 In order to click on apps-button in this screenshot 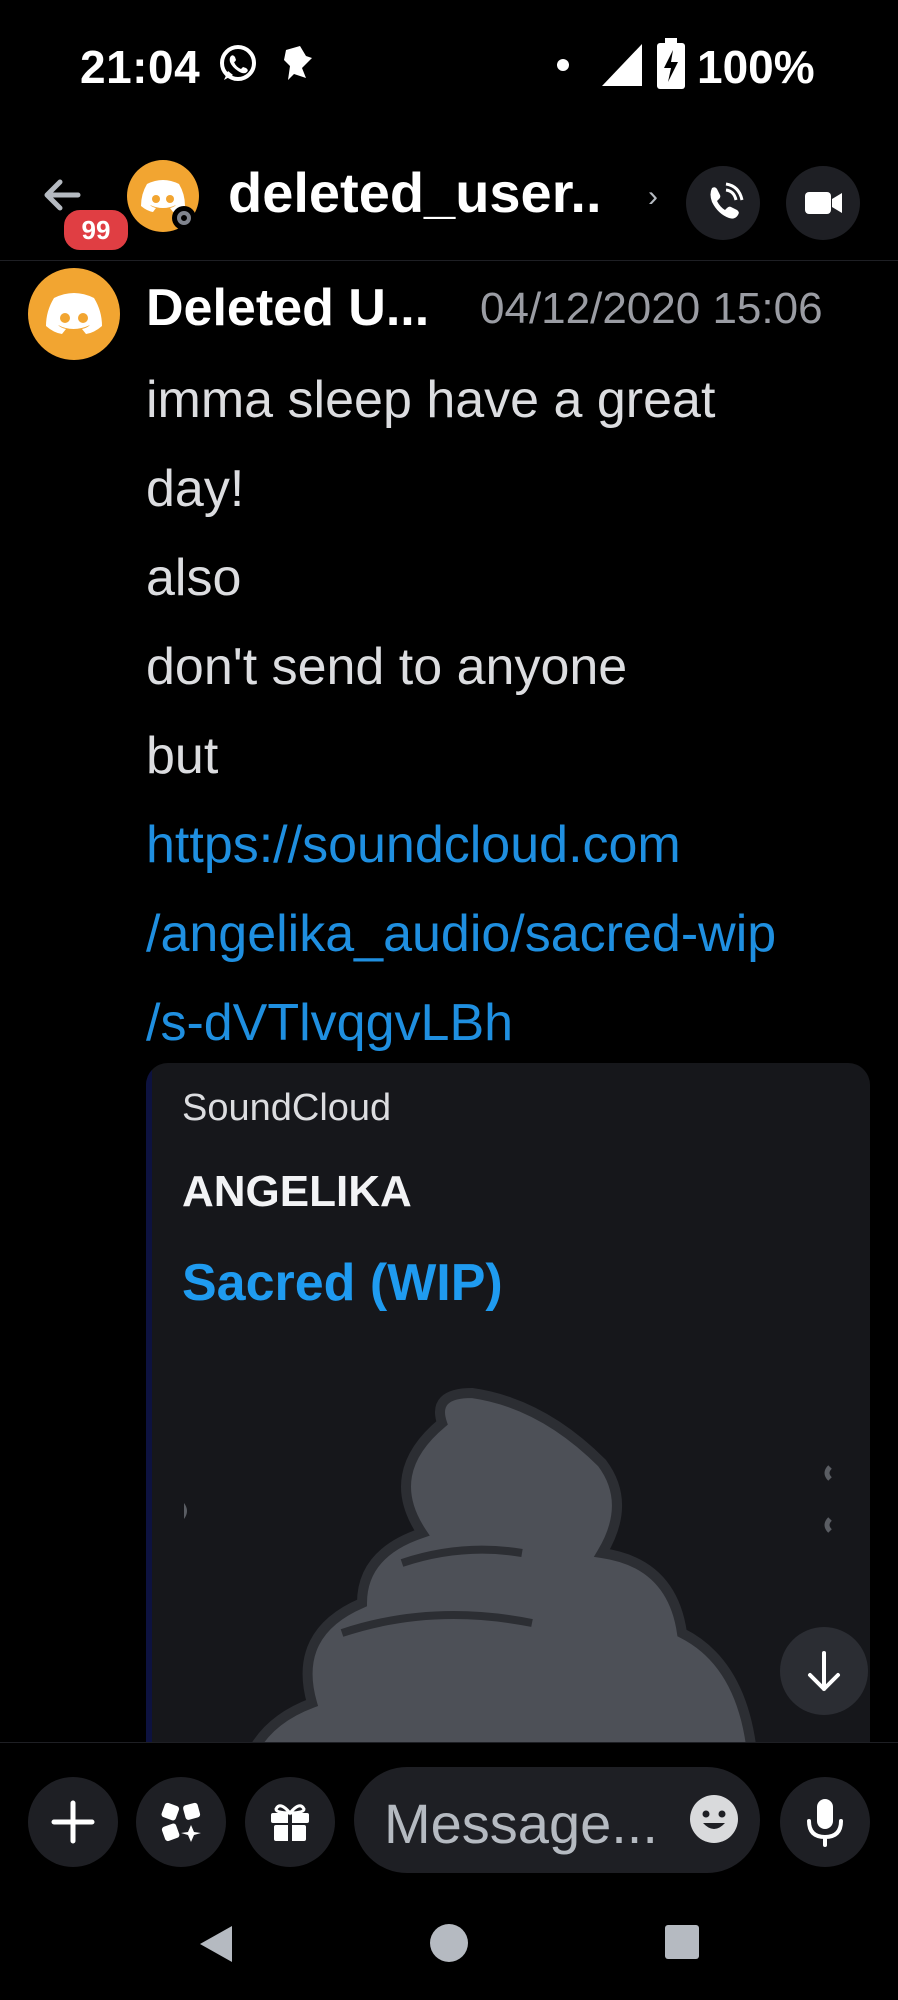, I will do `click(181, 1822)`.